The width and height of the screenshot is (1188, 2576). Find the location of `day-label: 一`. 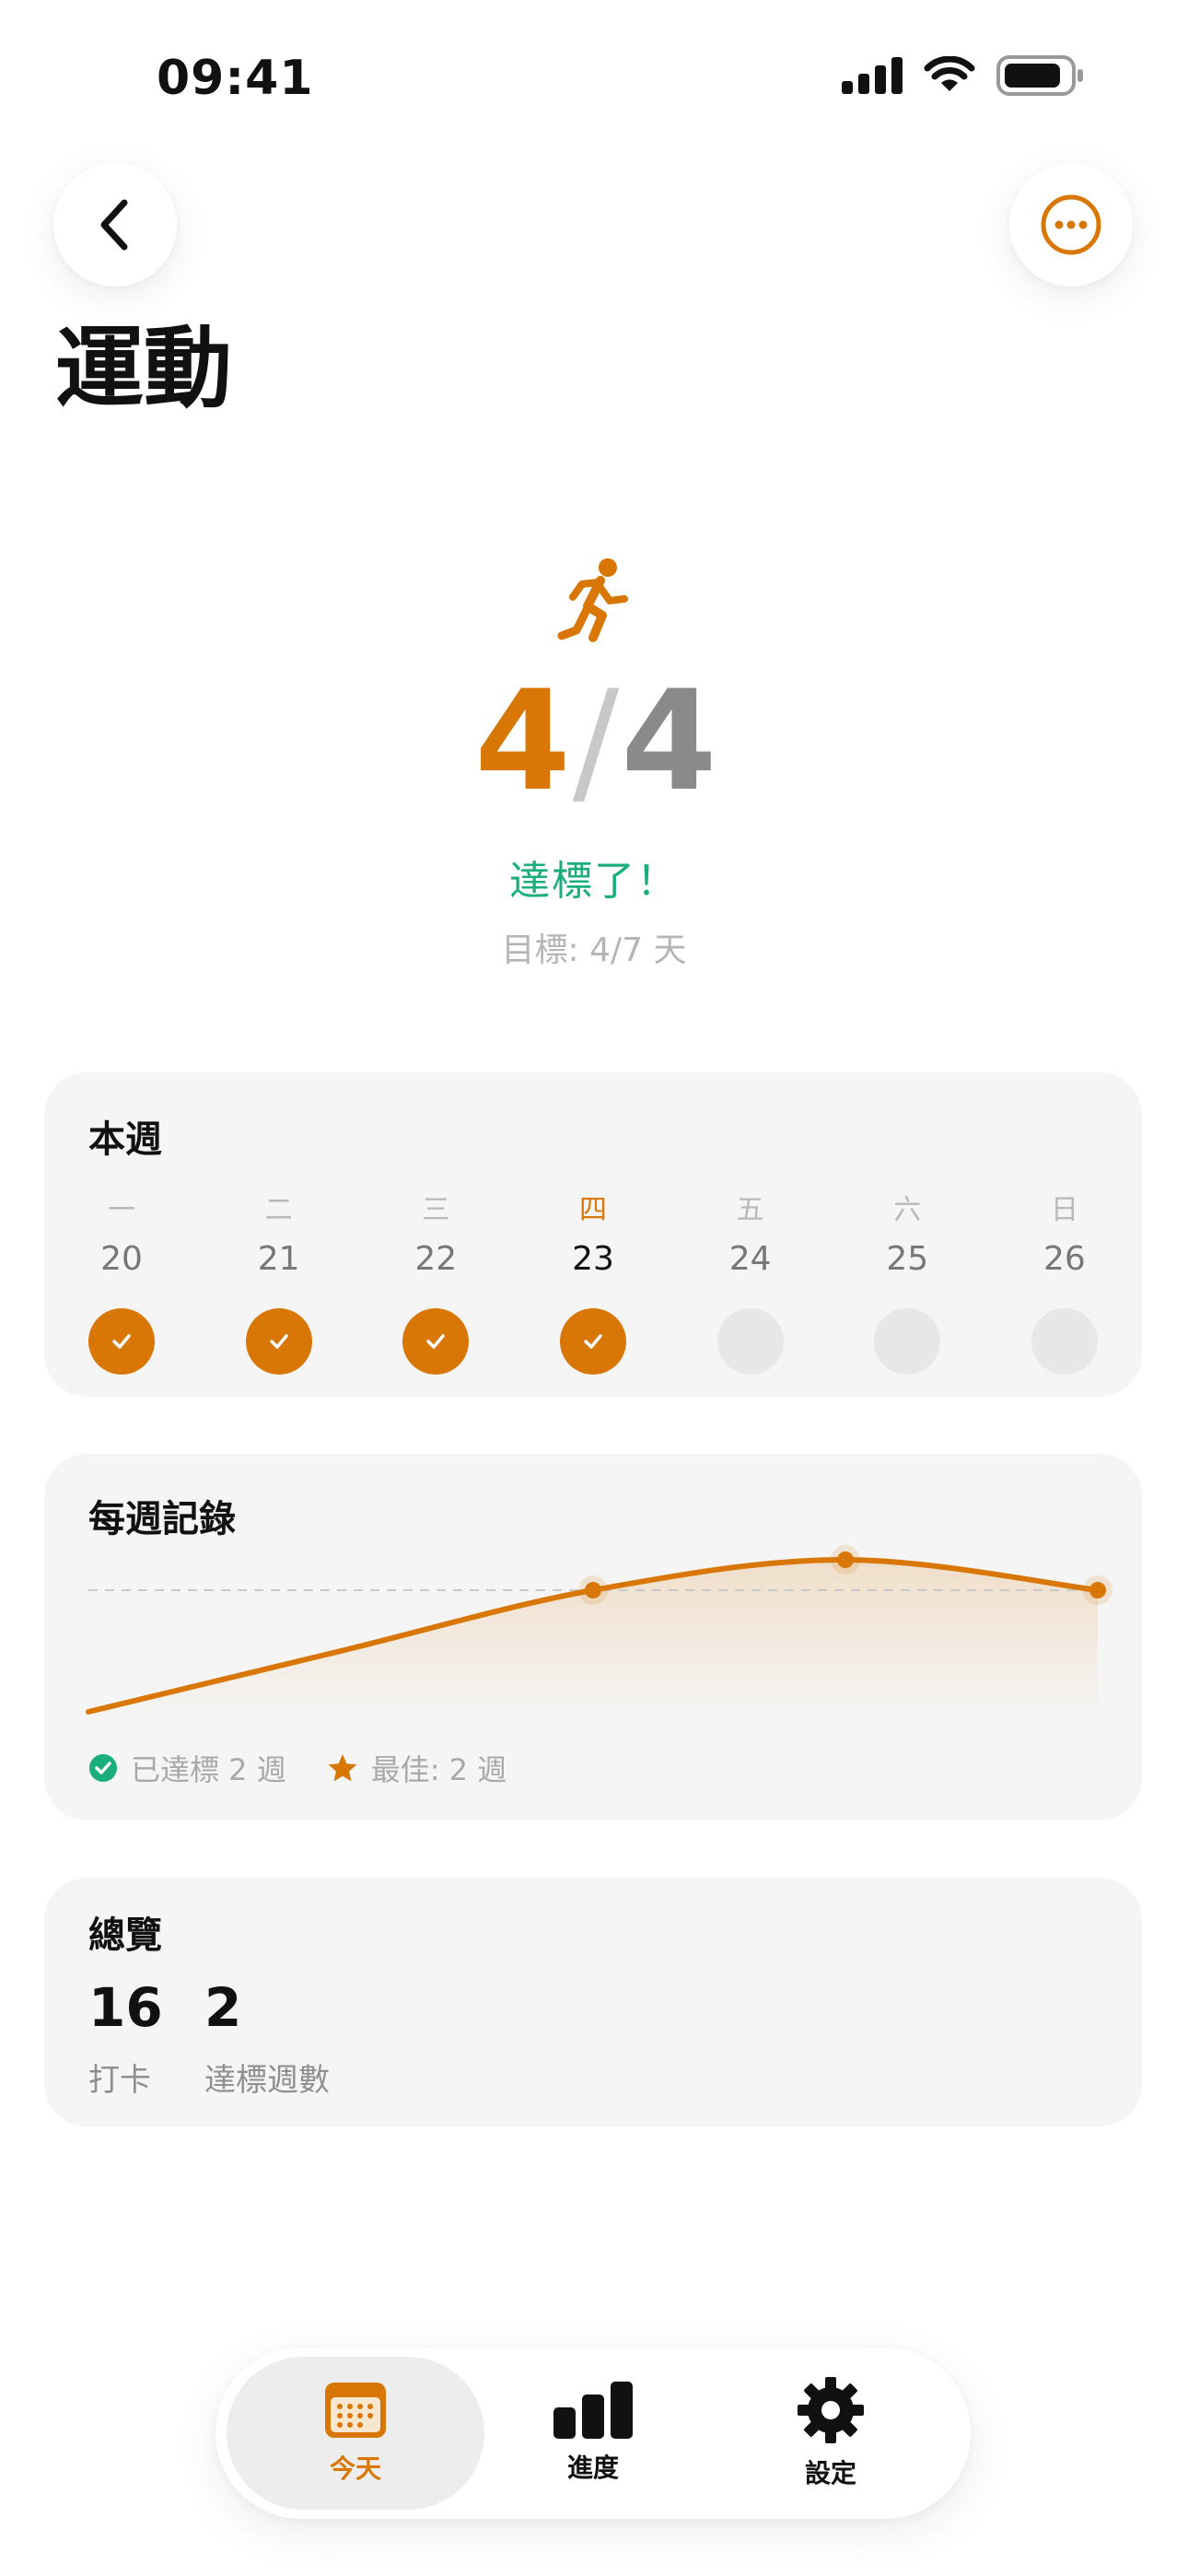

day-label: 一 is located at coordinates (121, 1210).